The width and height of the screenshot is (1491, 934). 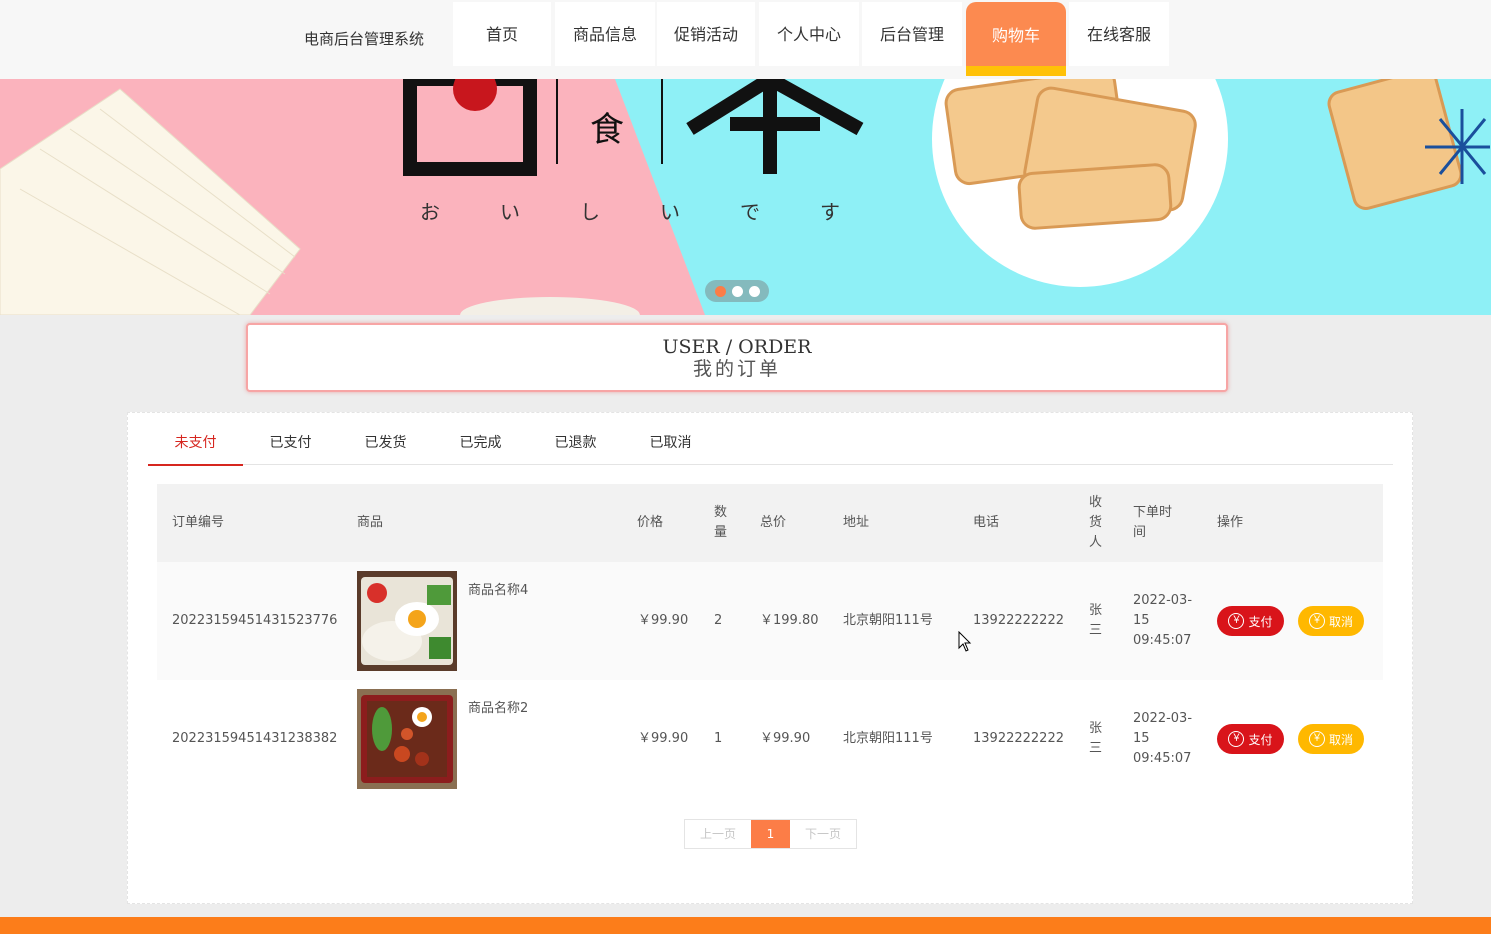 I want to click on carousel-indicators, so click(x=737, y=291).